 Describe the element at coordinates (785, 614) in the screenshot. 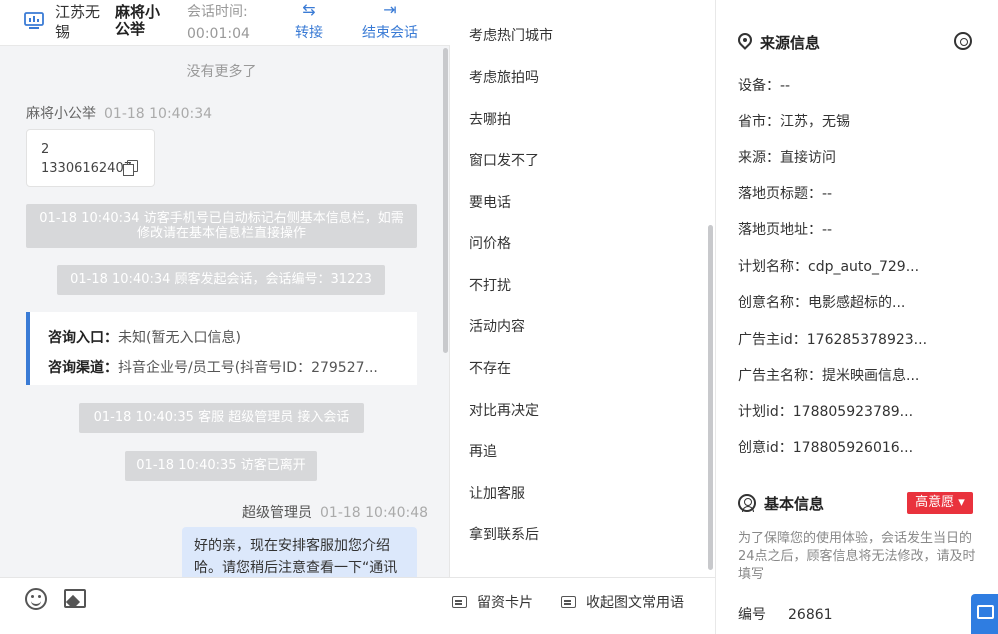

I see `customer-id-row: 编号 26861` at that location.